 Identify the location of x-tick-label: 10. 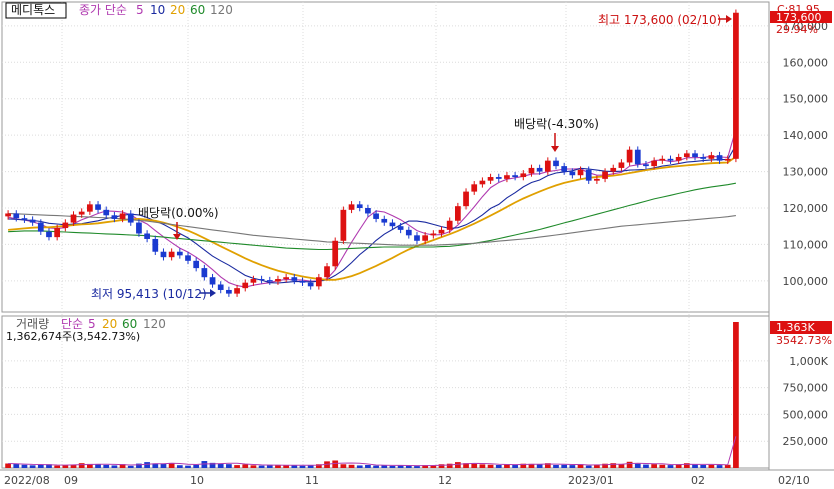
(197, 480).